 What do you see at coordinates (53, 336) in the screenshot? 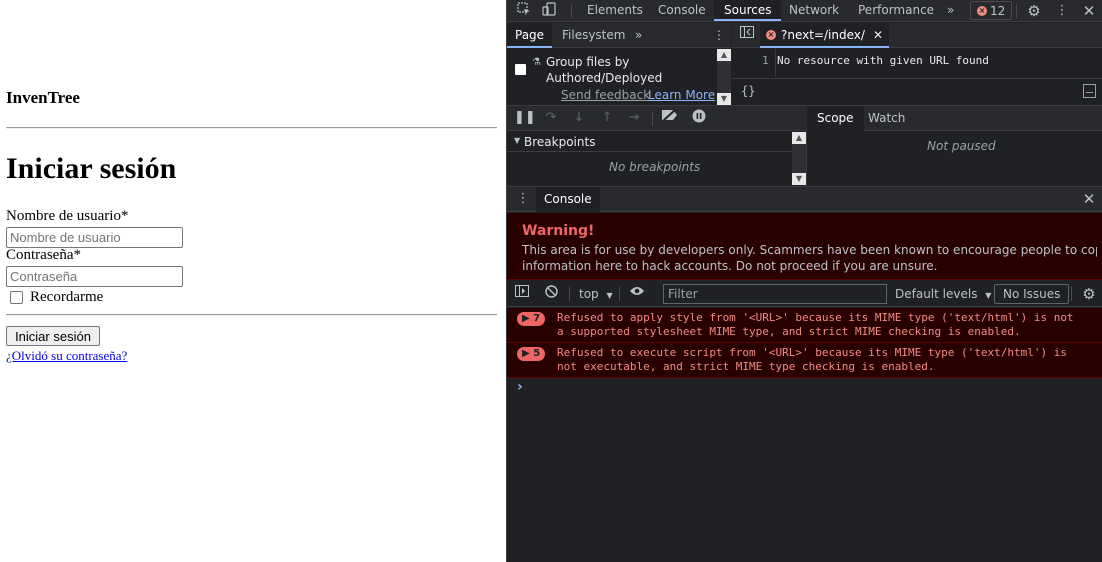
I see `login-button: Iniciar sesión` at bounding box center [53, 336].